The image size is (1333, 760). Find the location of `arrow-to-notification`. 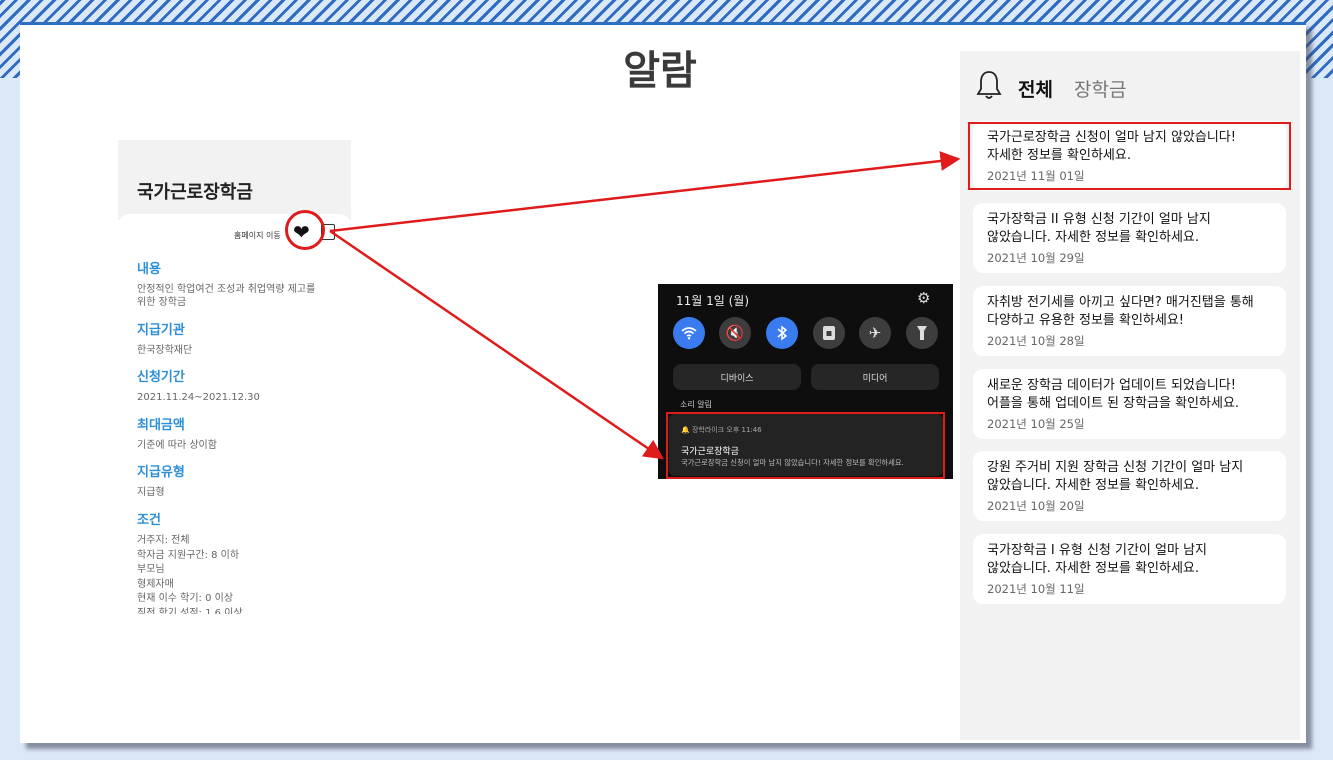

arrow-to-notification is located at coordinates (497, 344).